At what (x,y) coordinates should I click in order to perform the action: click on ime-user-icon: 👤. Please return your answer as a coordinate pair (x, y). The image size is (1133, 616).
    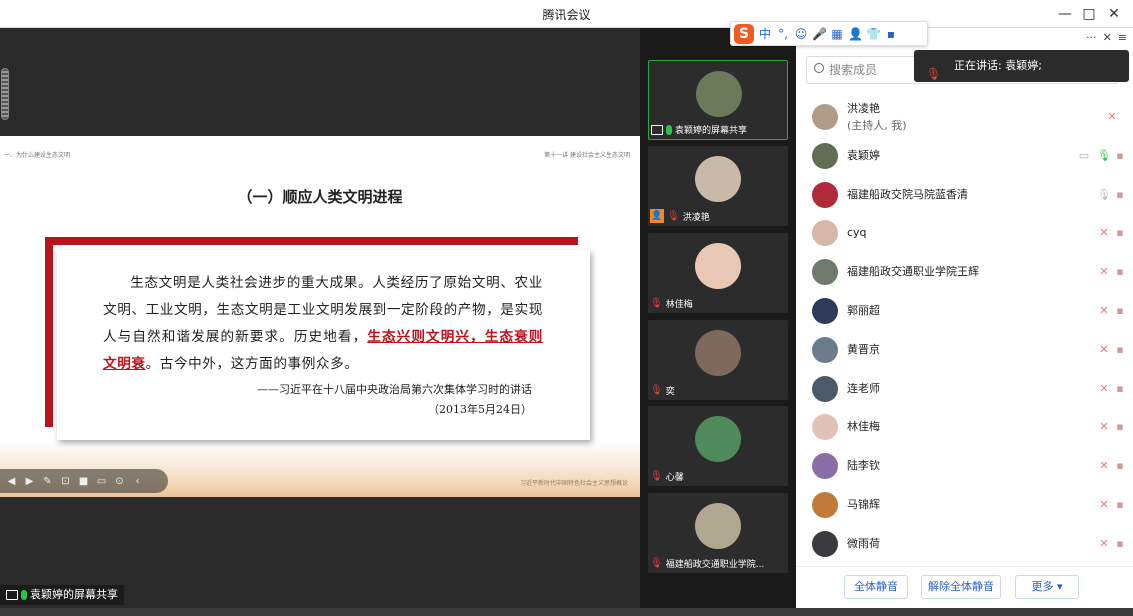
    Looking at the image, I should click on (855, 34).